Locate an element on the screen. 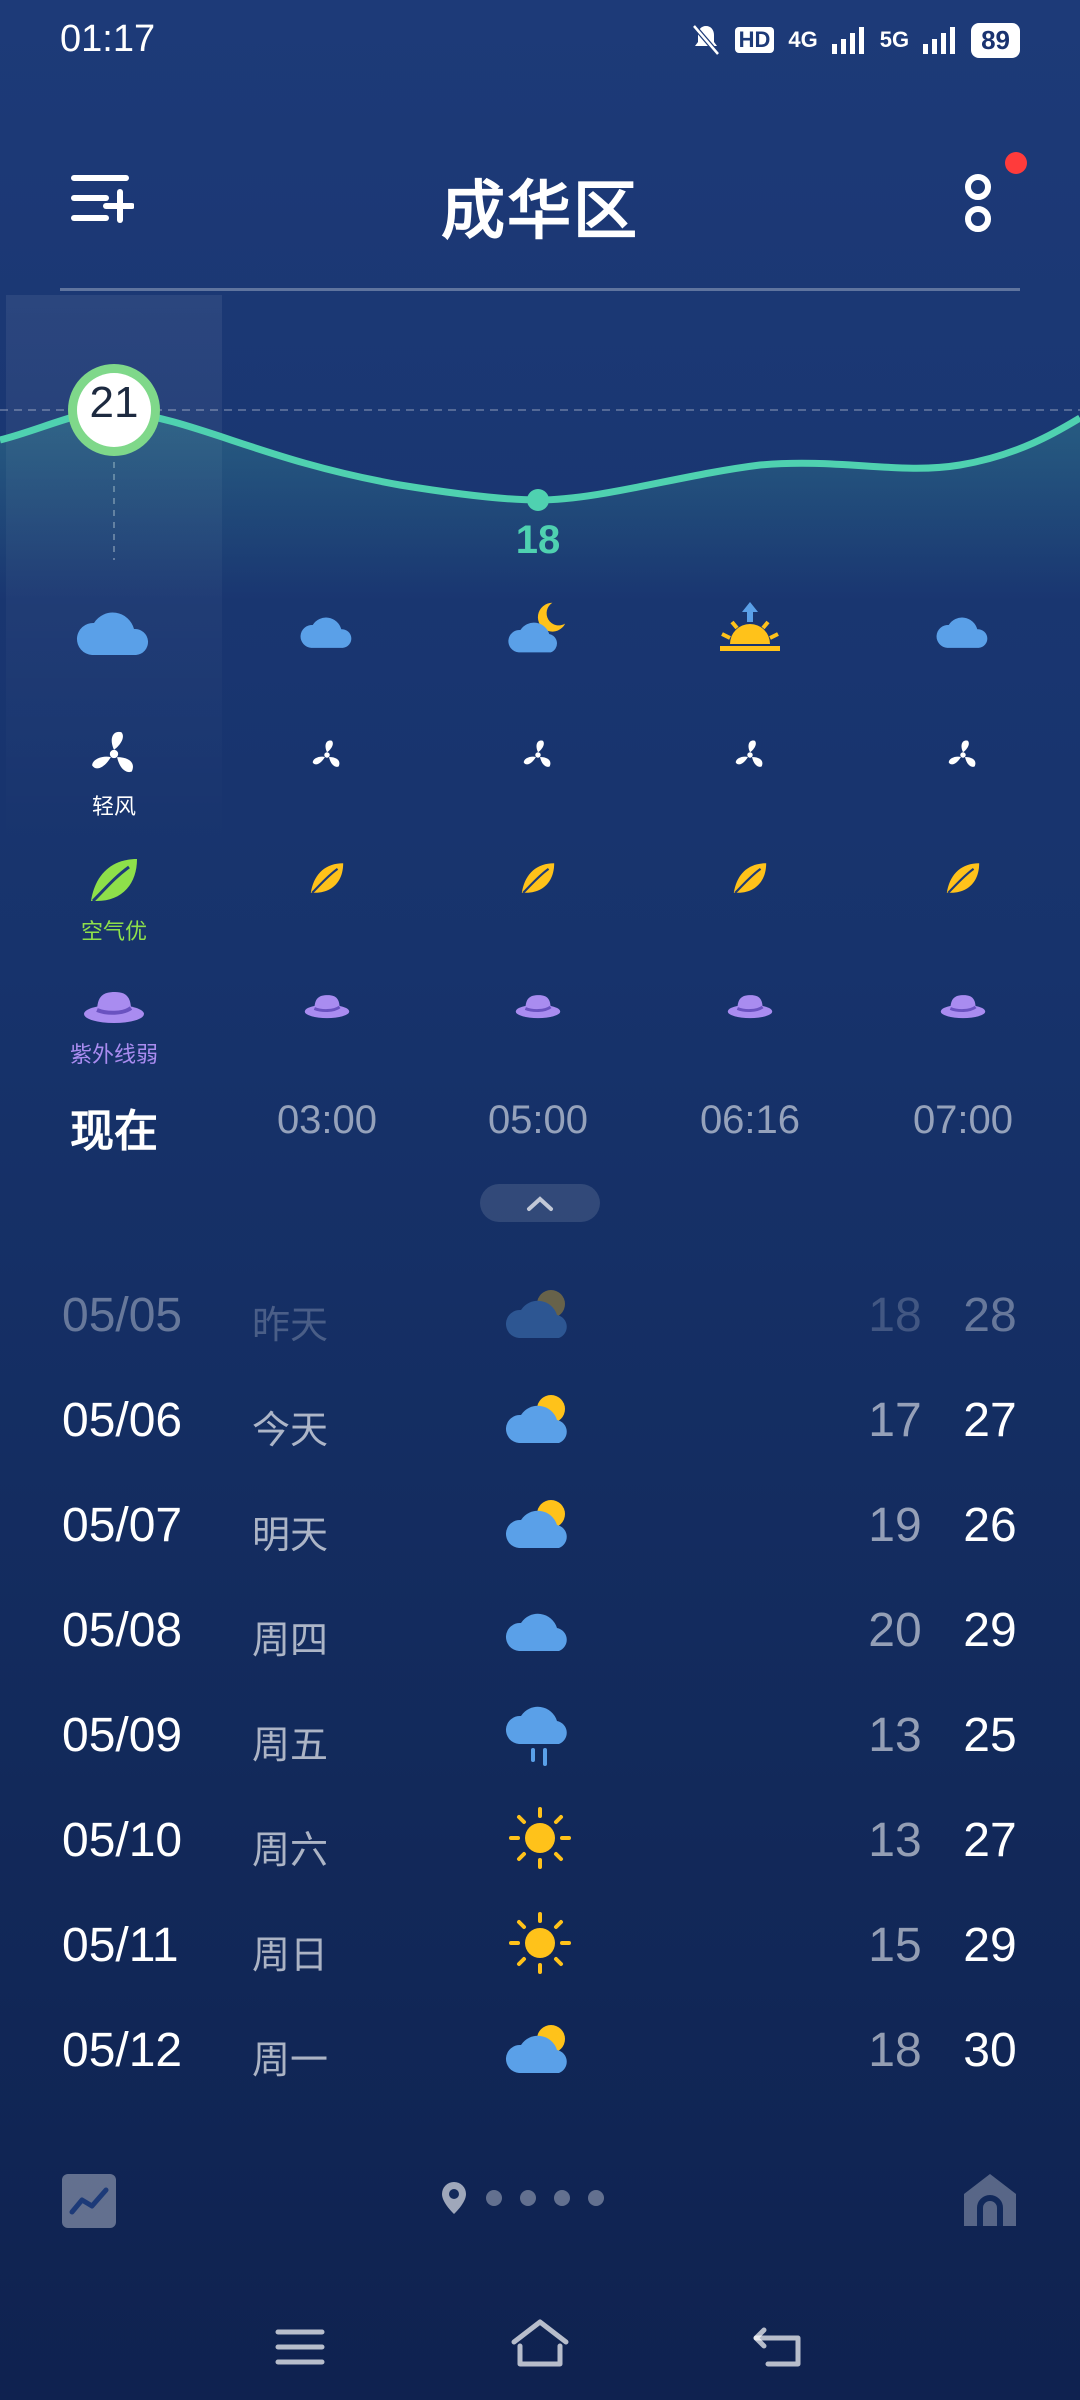  chevron-up-icon is located at coordinates (540, 1203).